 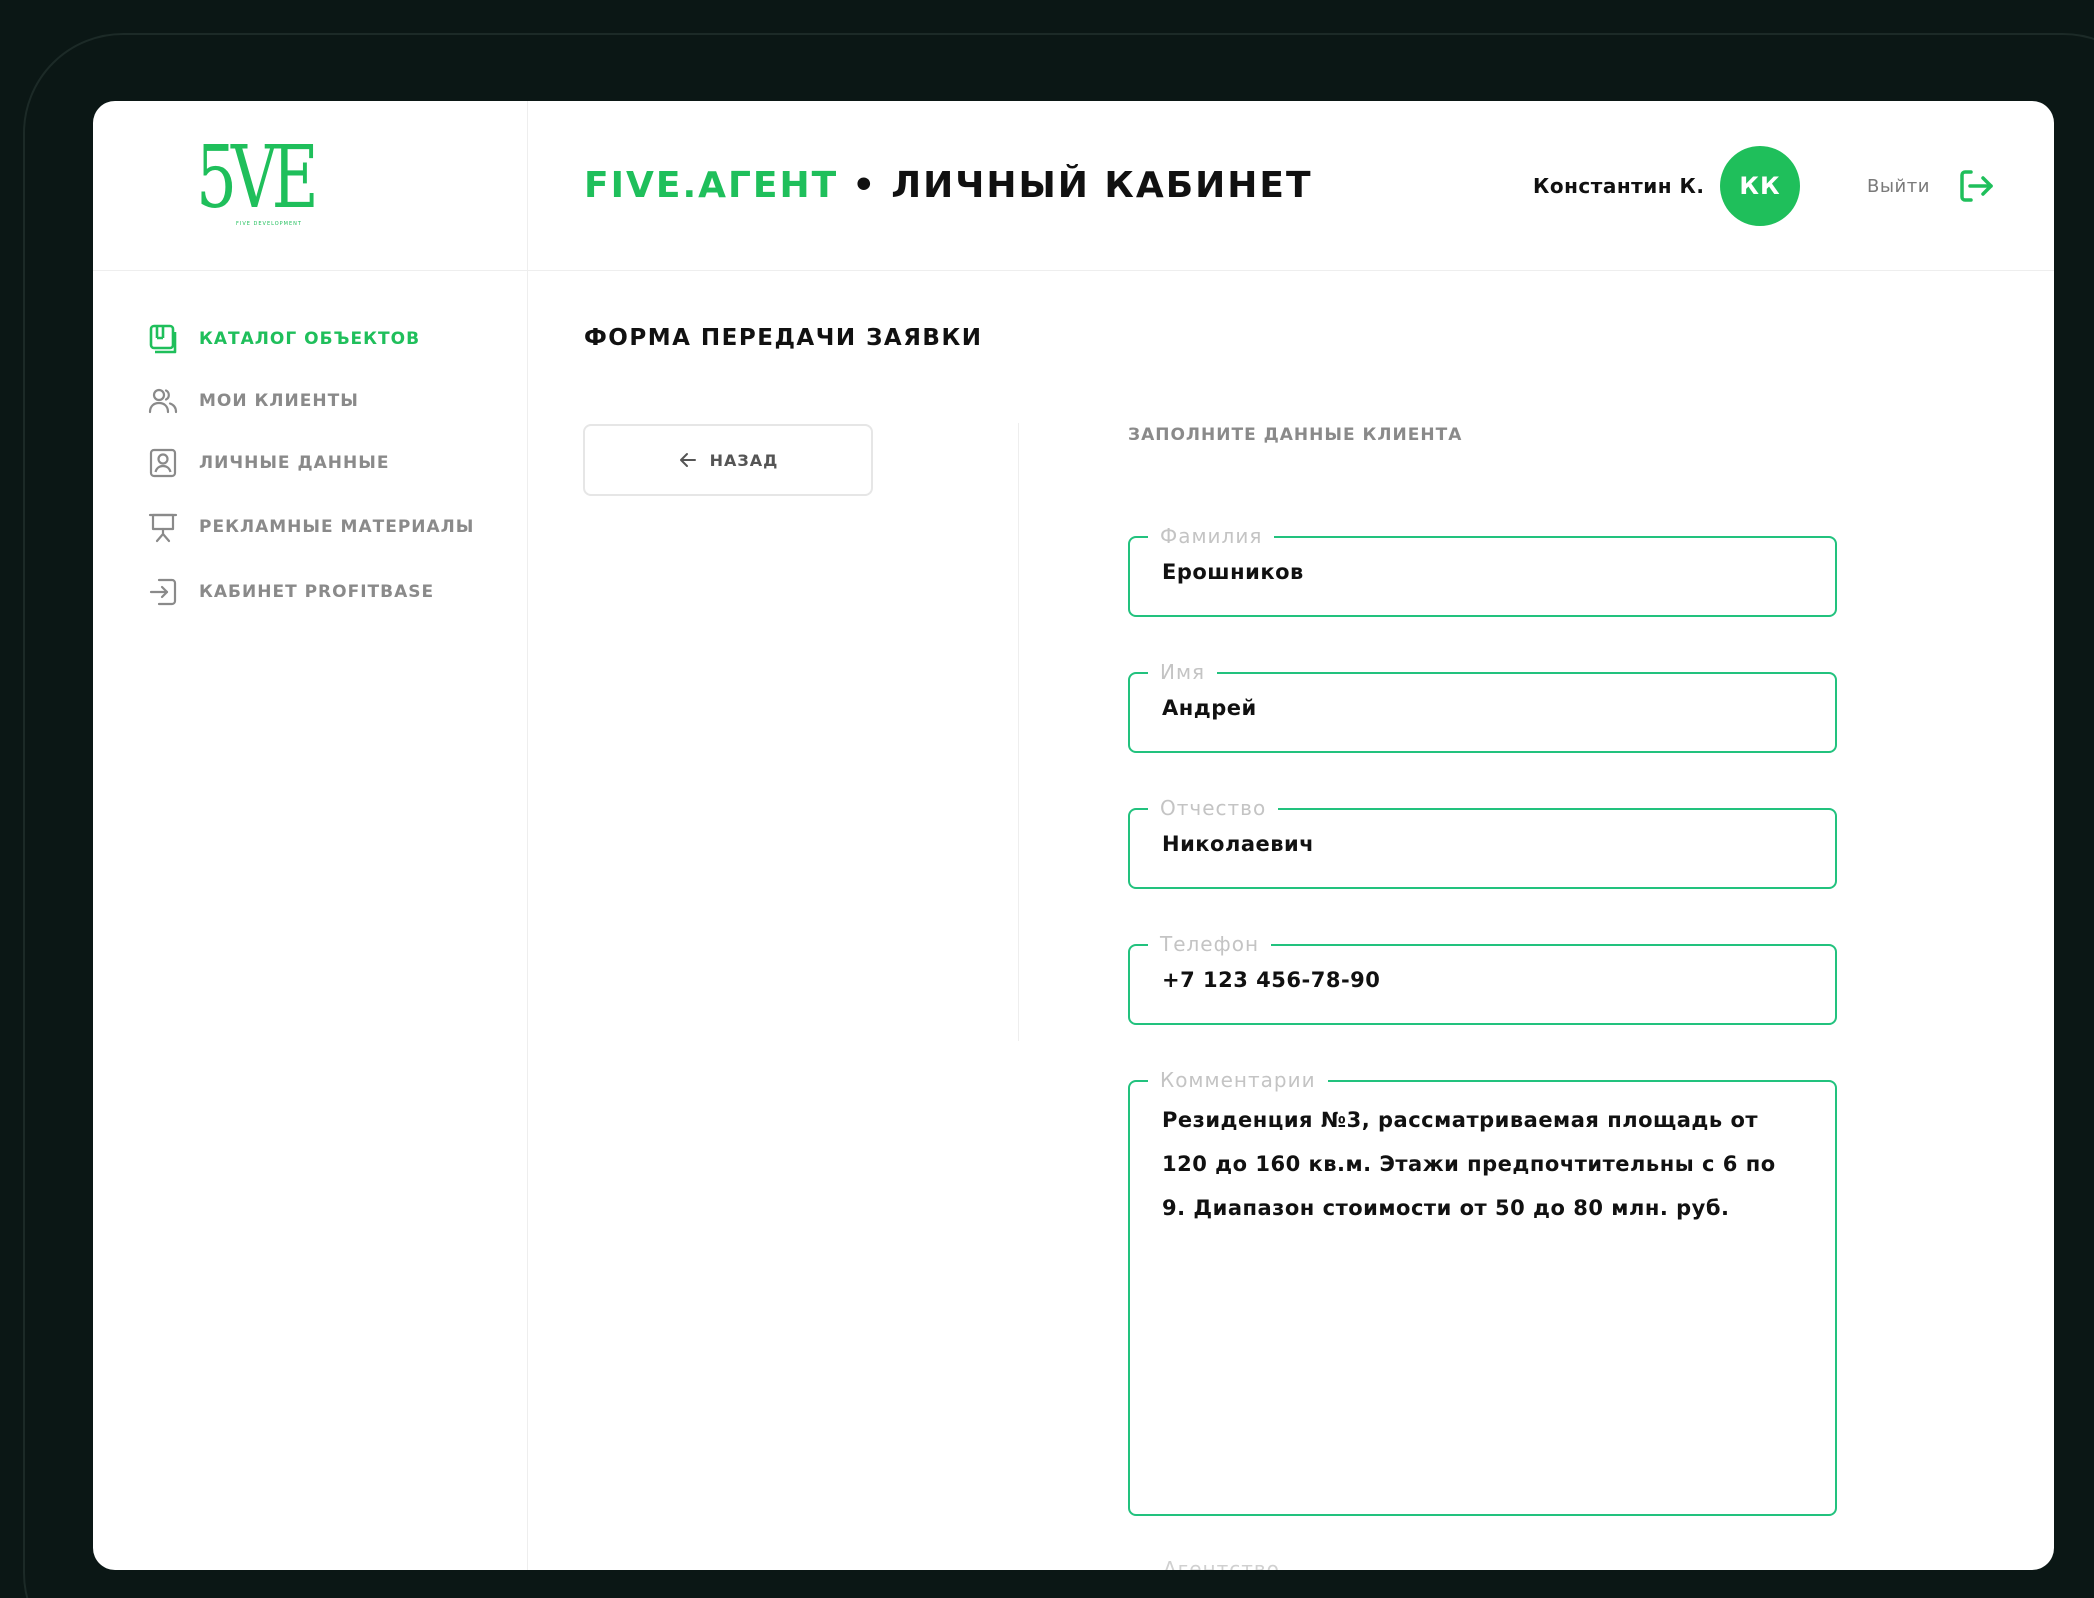 I want to click on form-heading: ЗАПОЛНИТЕ ДАННЫЕ КЛИЕНТА, so click(x=1295, y=435).